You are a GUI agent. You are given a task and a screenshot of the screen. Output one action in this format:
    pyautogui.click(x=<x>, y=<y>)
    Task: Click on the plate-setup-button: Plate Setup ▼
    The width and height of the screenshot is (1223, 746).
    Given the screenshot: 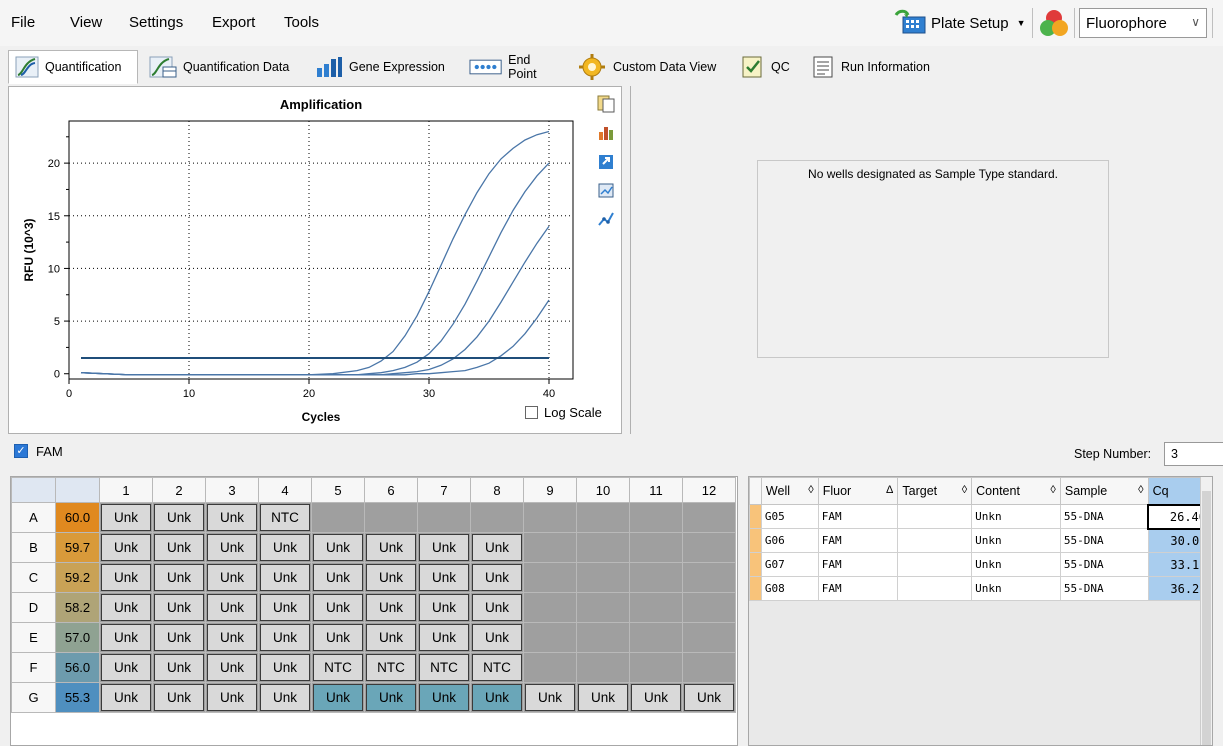 What is the action you would take?
    pyautogui.click(x=959, y=23)
    